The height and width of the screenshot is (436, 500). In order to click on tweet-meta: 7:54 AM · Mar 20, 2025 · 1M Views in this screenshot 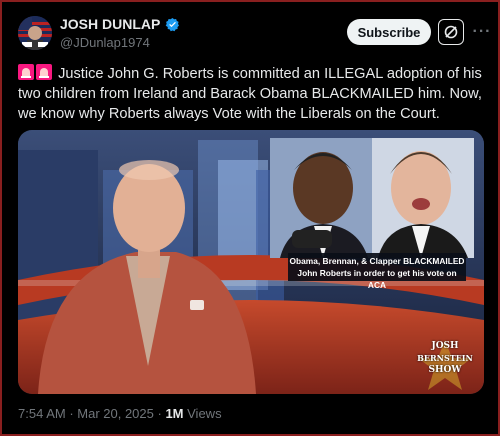, I will do `click(120, 413)`.